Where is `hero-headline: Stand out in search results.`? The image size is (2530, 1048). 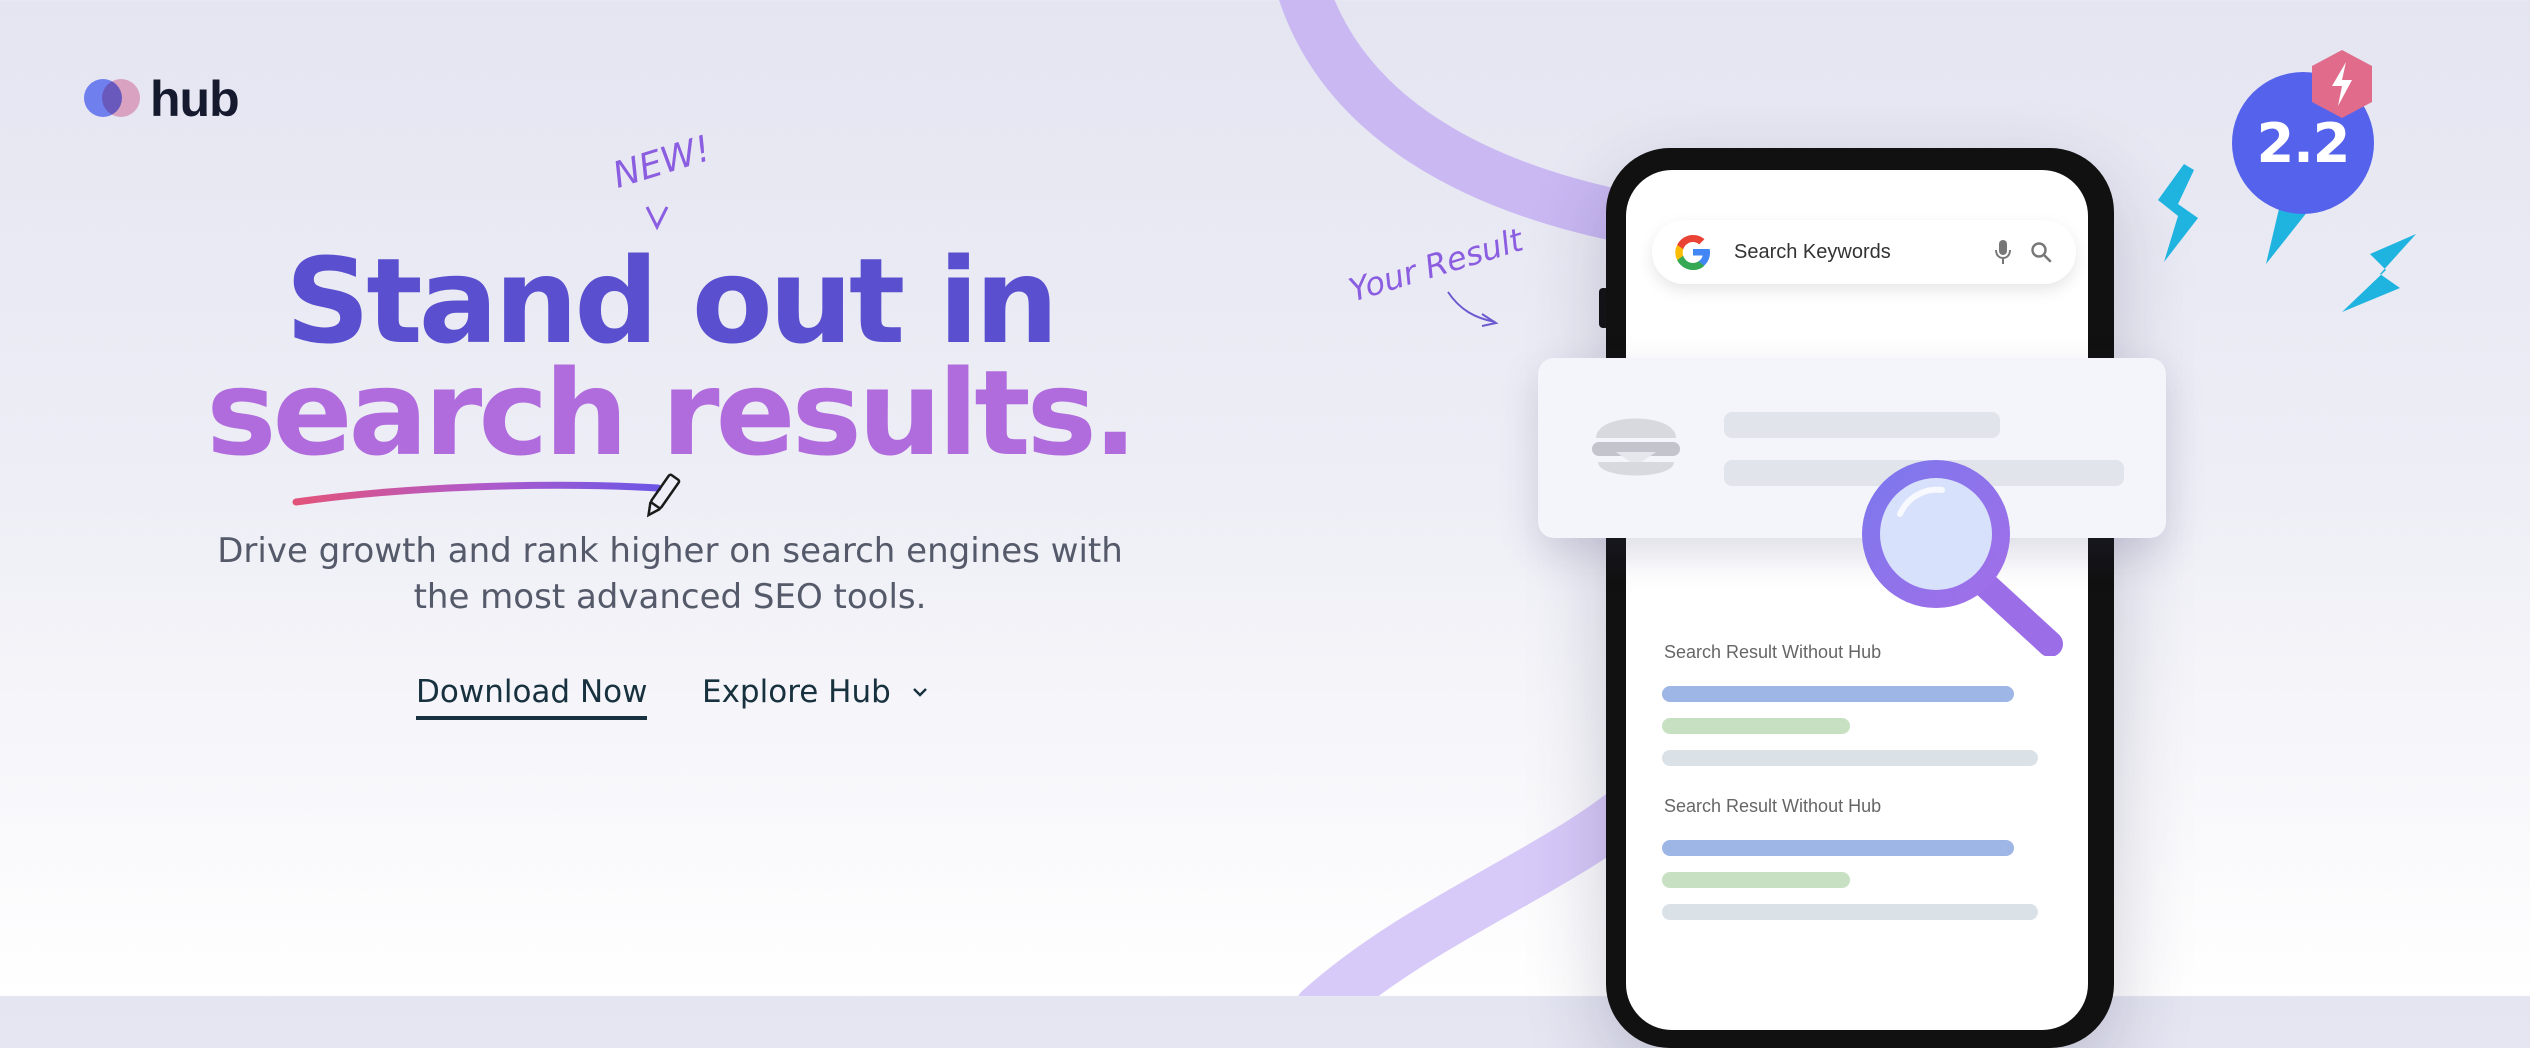
hero-headline: Stand out in search results. is located at coordinates (670, 357).